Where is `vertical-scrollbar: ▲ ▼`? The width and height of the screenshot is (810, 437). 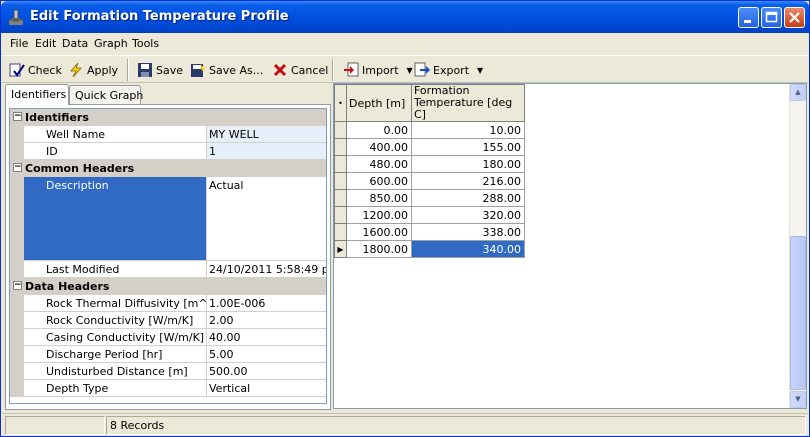 vertical-scrollbar: ▲ ▼ is located at coordinates (797, 246).